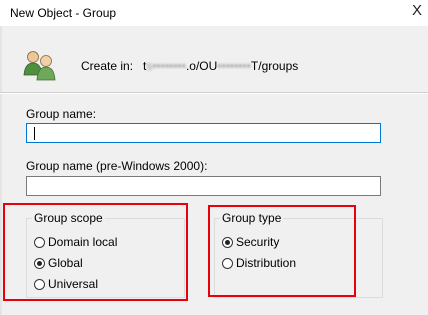  What do you see at coordinates (214, 93) in the screenshot?
I see `header-separator` at bounding box center [214, 93].